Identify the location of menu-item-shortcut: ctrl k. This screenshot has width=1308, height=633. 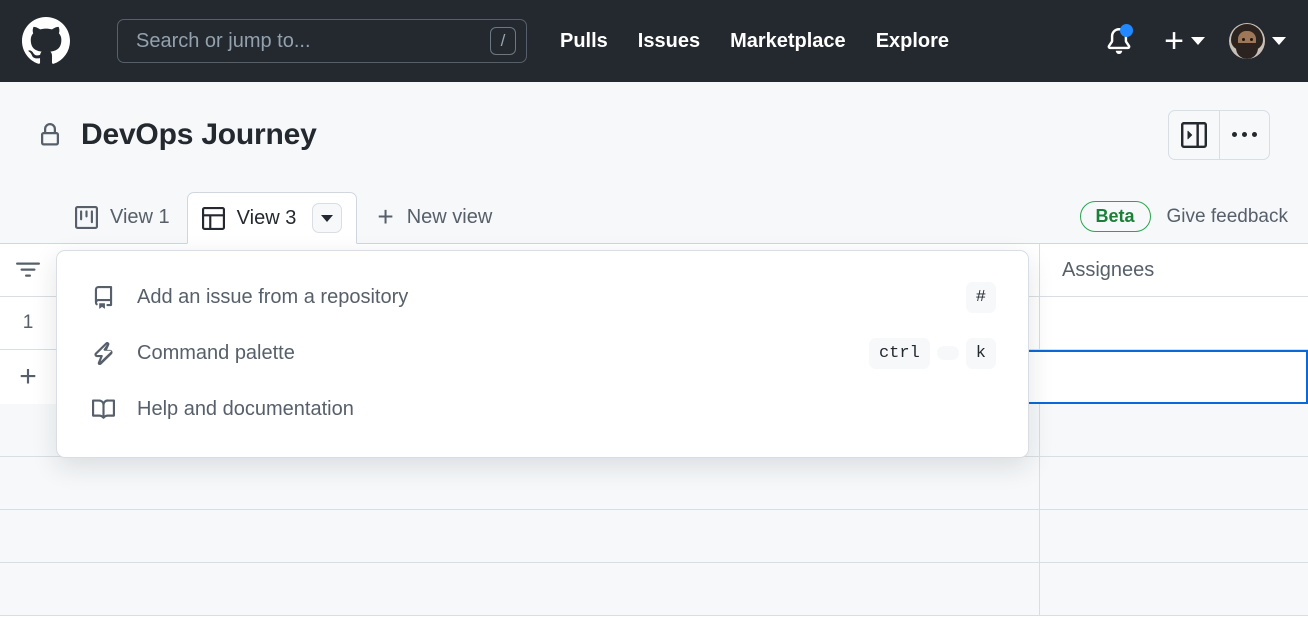
(932, 353).